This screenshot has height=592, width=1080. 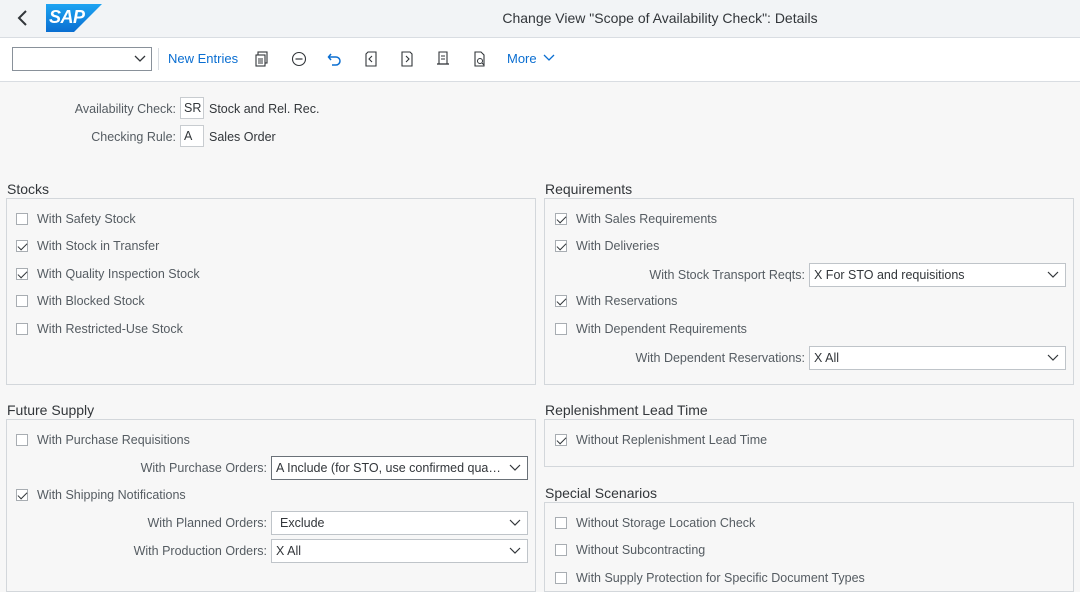 I want to click on new-entries-button: New Entries, so click(x=203, y=60).